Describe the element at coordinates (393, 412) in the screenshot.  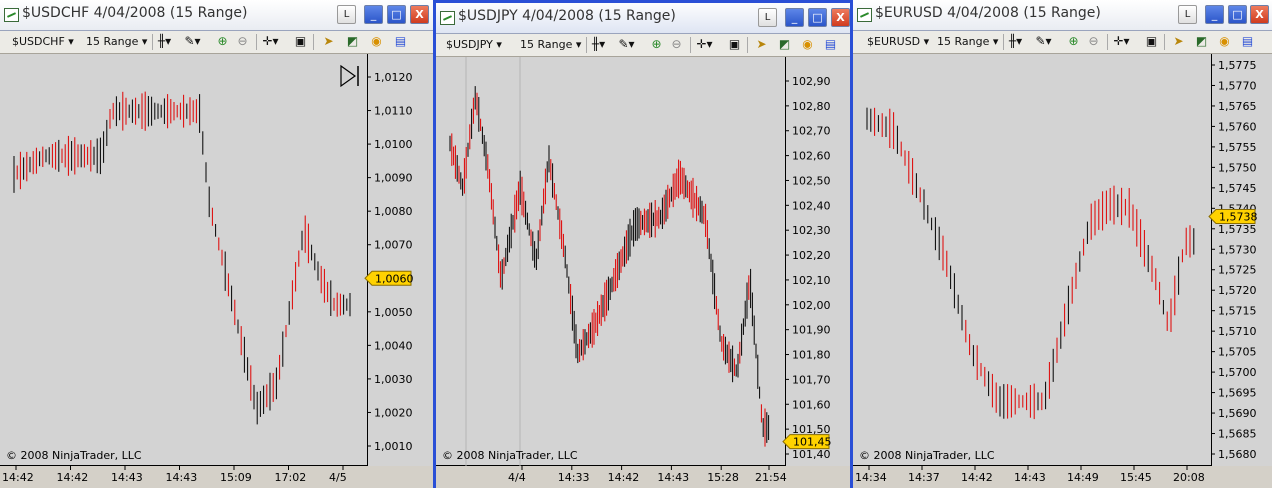
I see `price-tick-label: 1,0020` at that location.